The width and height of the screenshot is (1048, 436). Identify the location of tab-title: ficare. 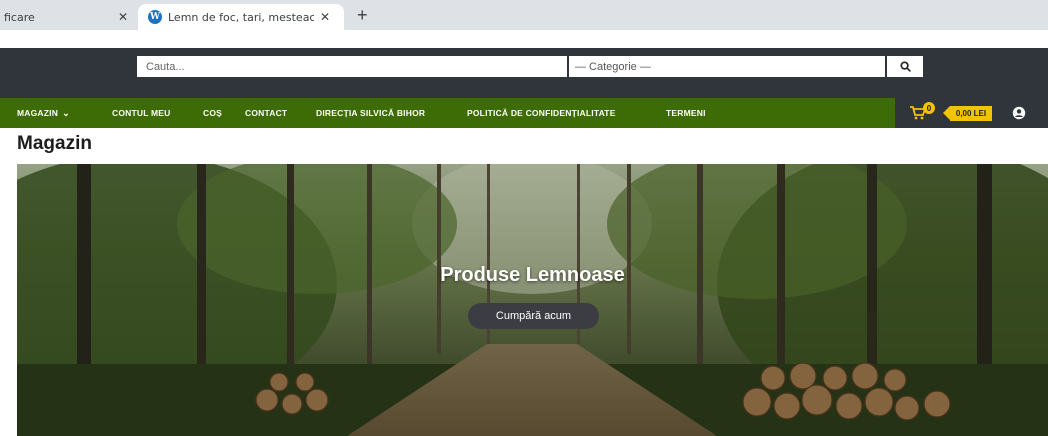
(19, 17).